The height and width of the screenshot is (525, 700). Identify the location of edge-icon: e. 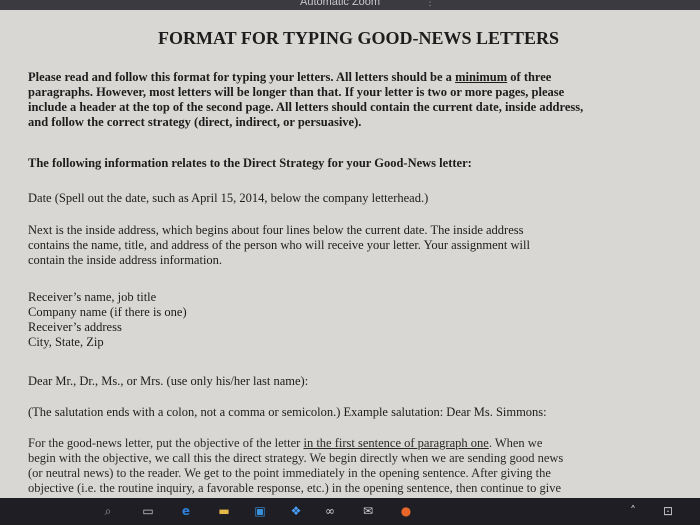
(186, 511).